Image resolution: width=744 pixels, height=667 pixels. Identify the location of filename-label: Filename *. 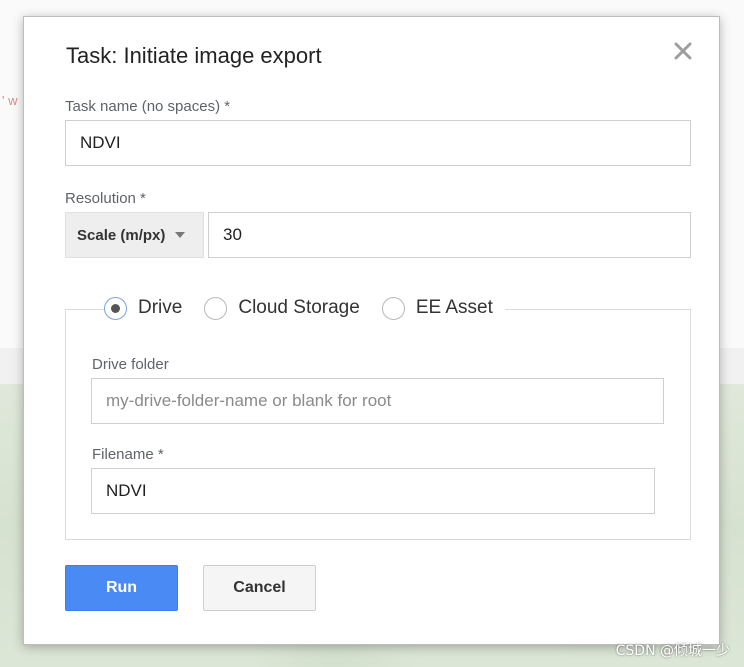
(128, 454).